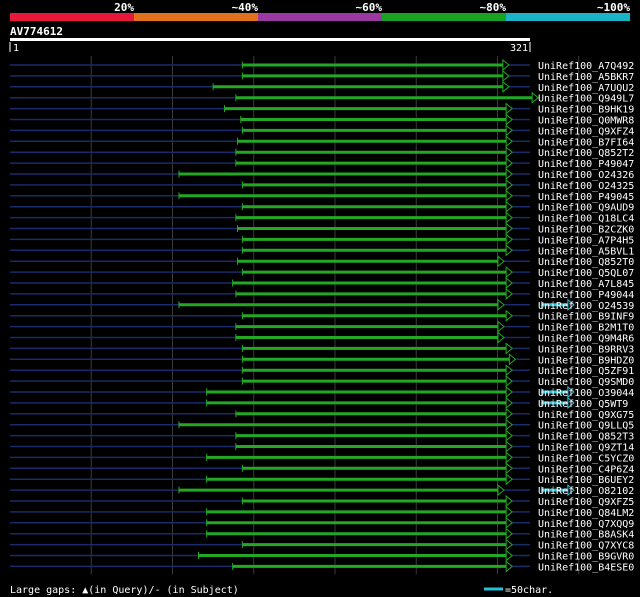 This screenshot has height=597, width=640. Describe the element at coordinates (586, 110) in the screenshot. I see `hit-label: UniRef100_B9HK19` at that location.